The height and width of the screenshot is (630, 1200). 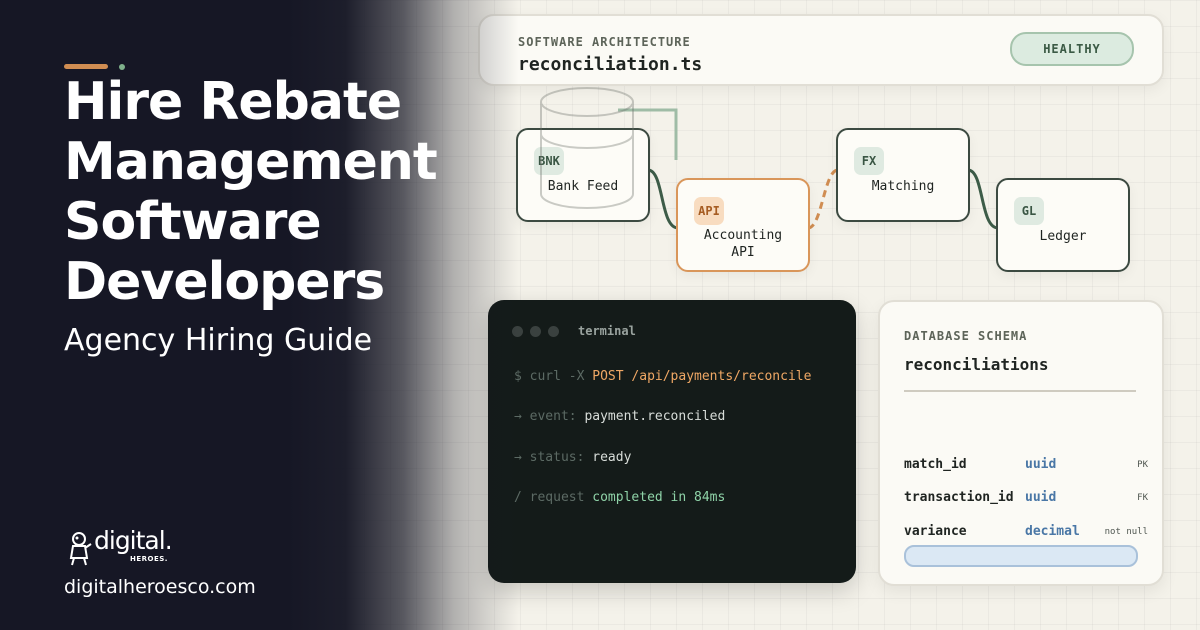 I want to click on divider, so click(x=1020, y=391).